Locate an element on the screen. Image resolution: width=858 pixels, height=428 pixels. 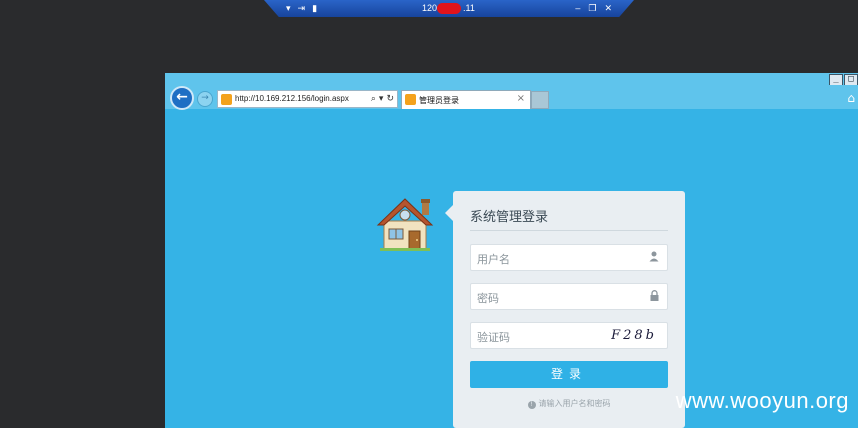
address-url: http://10.169.212.156/login.aspx is located at coordinates (292, 98).